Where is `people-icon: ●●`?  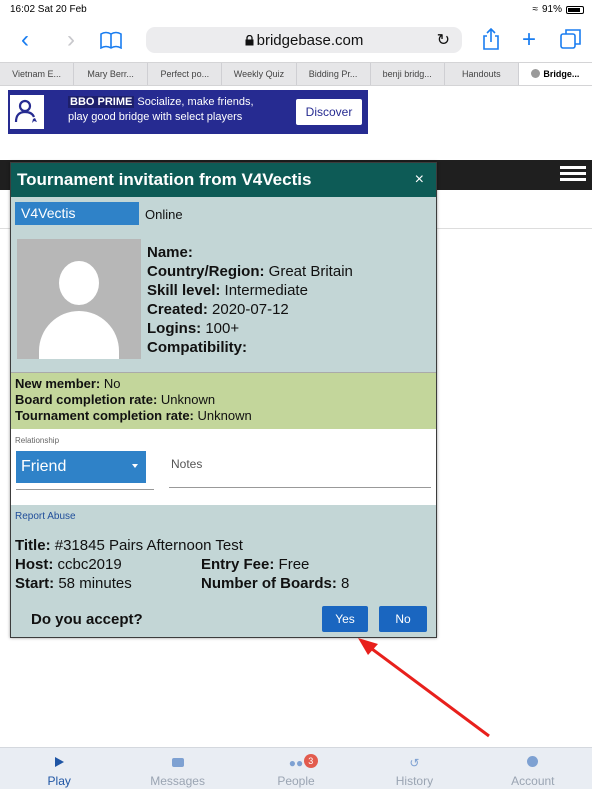
people-icon: ●● is located at coordinates (296, 763).